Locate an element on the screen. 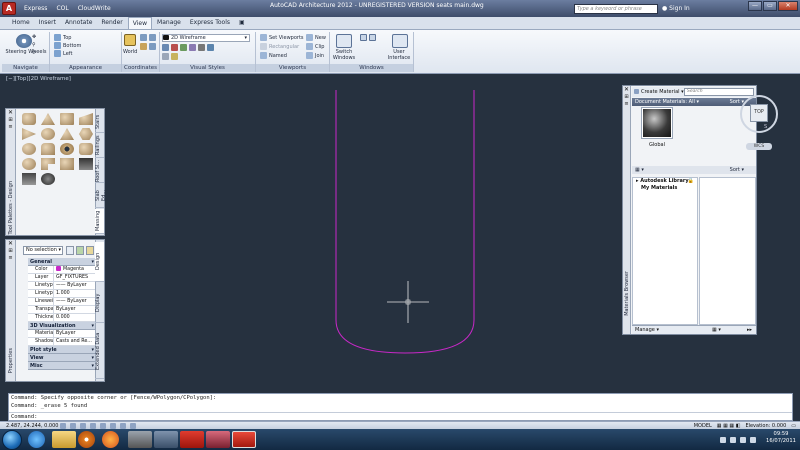 The image size is (800, 450). tray-arrow-icon is located at coordinates (723, 440).